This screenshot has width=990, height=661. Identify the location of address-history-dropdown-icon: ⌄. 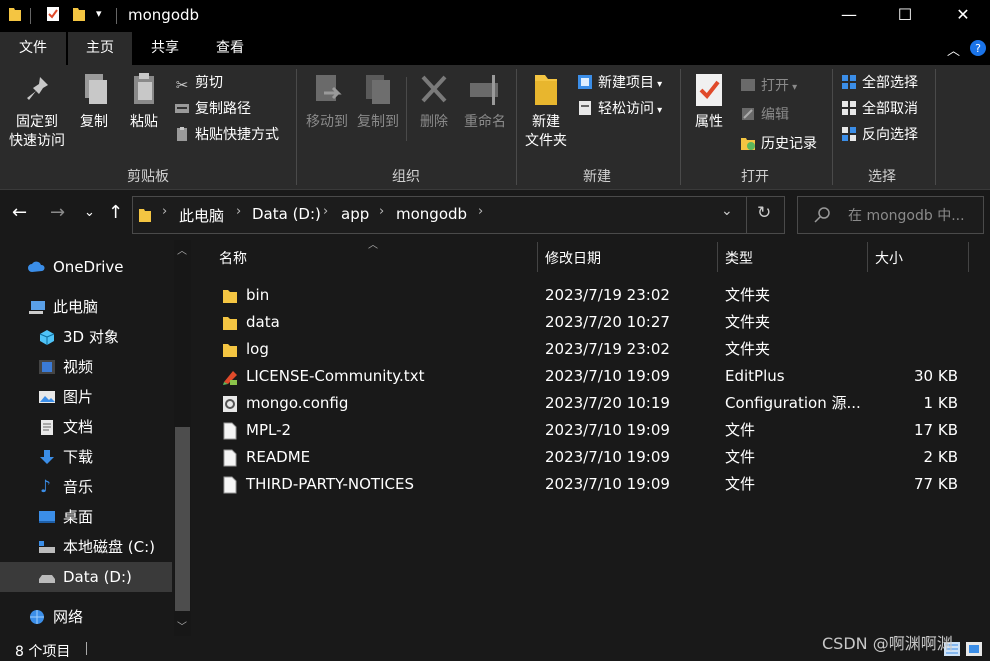
(727, 211).